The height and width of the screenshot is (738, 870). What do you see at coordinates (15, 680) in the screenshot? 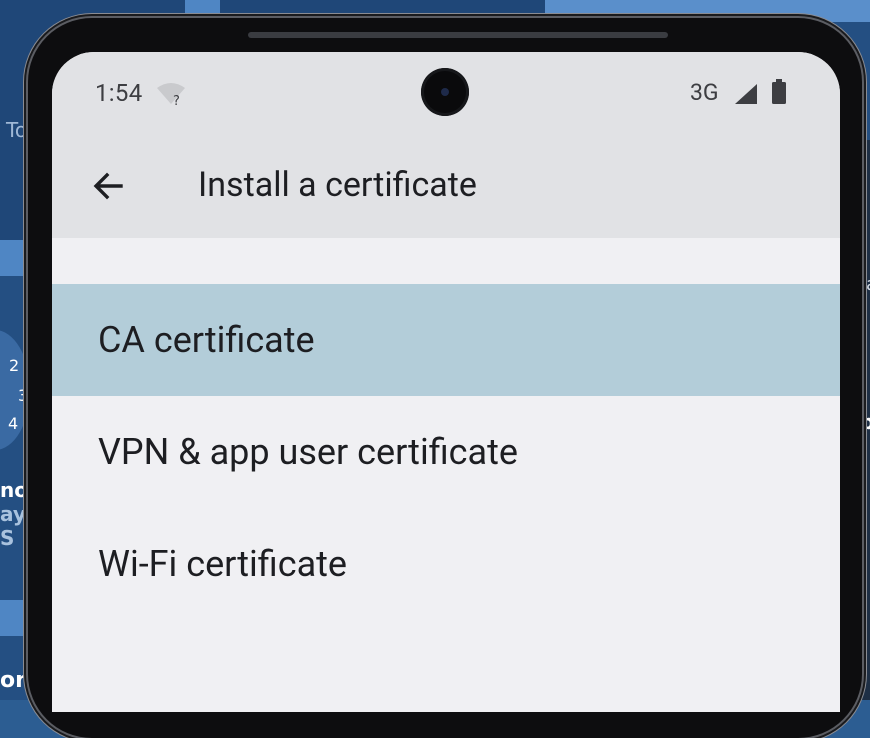
I see `bg-fragment-on: on` at bounding box center [15, 680].